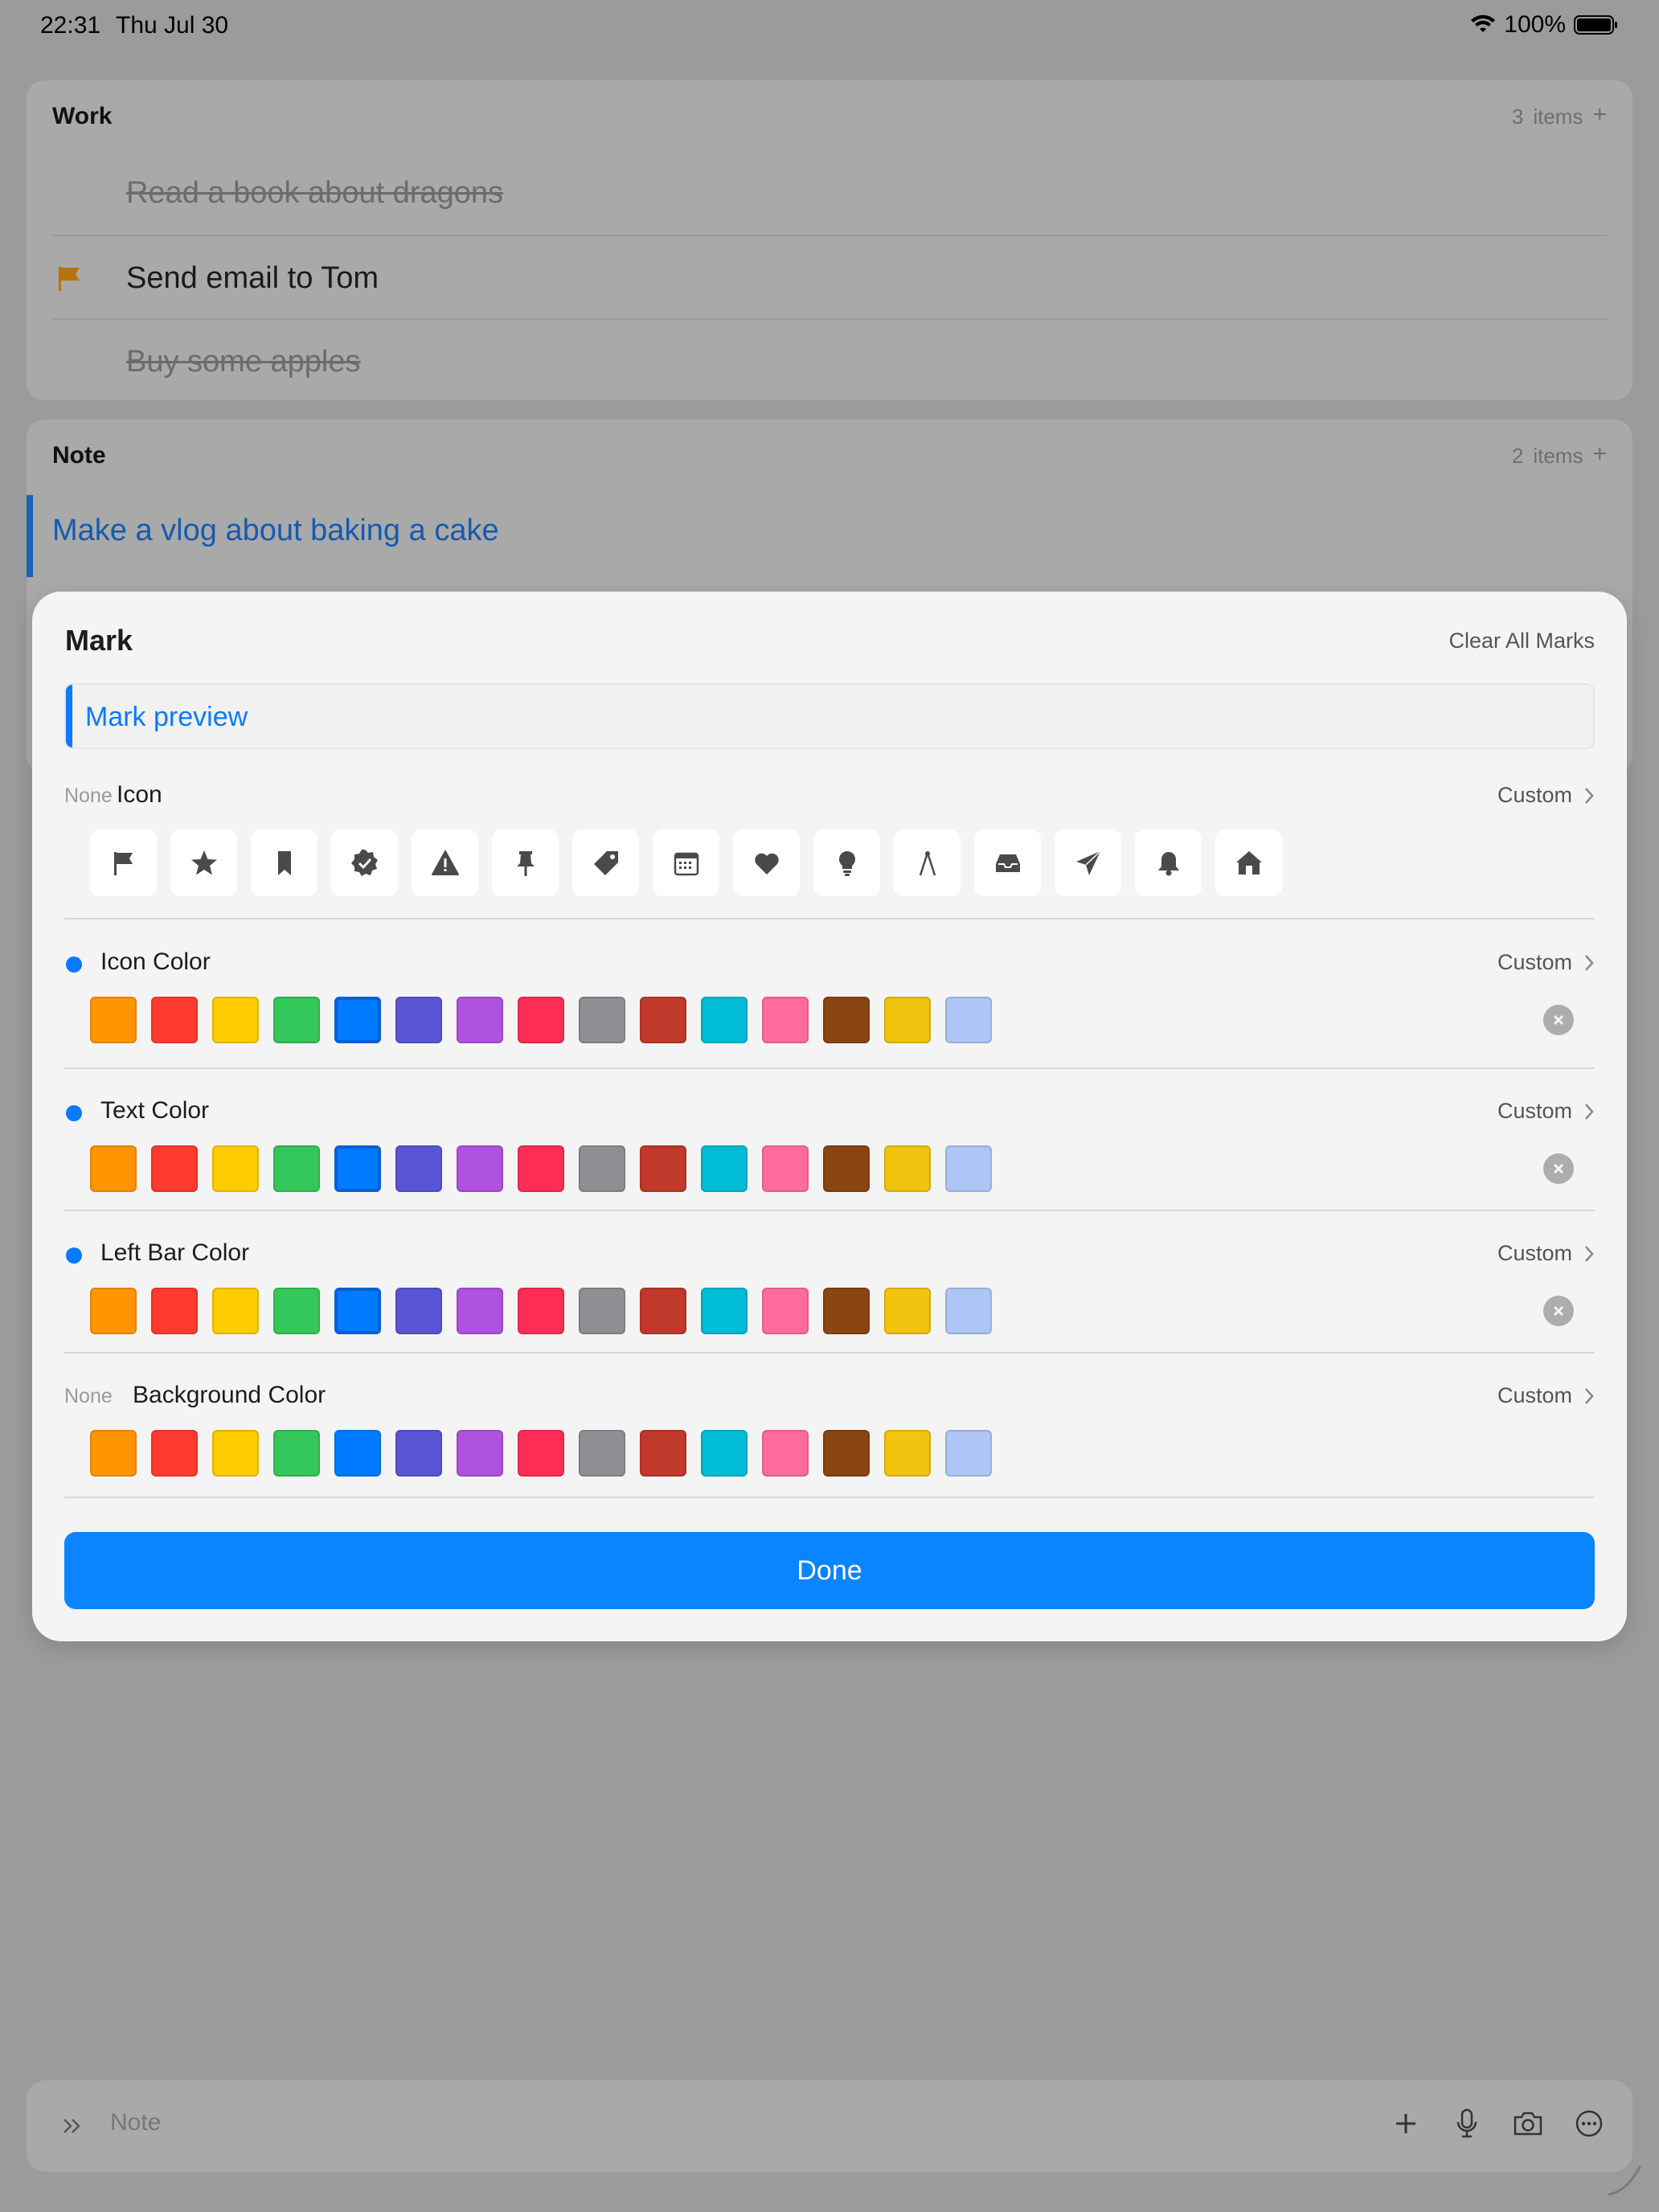 The image size is (1659, 2212). I want to click on bell-icon-option, so click(1168, 863).